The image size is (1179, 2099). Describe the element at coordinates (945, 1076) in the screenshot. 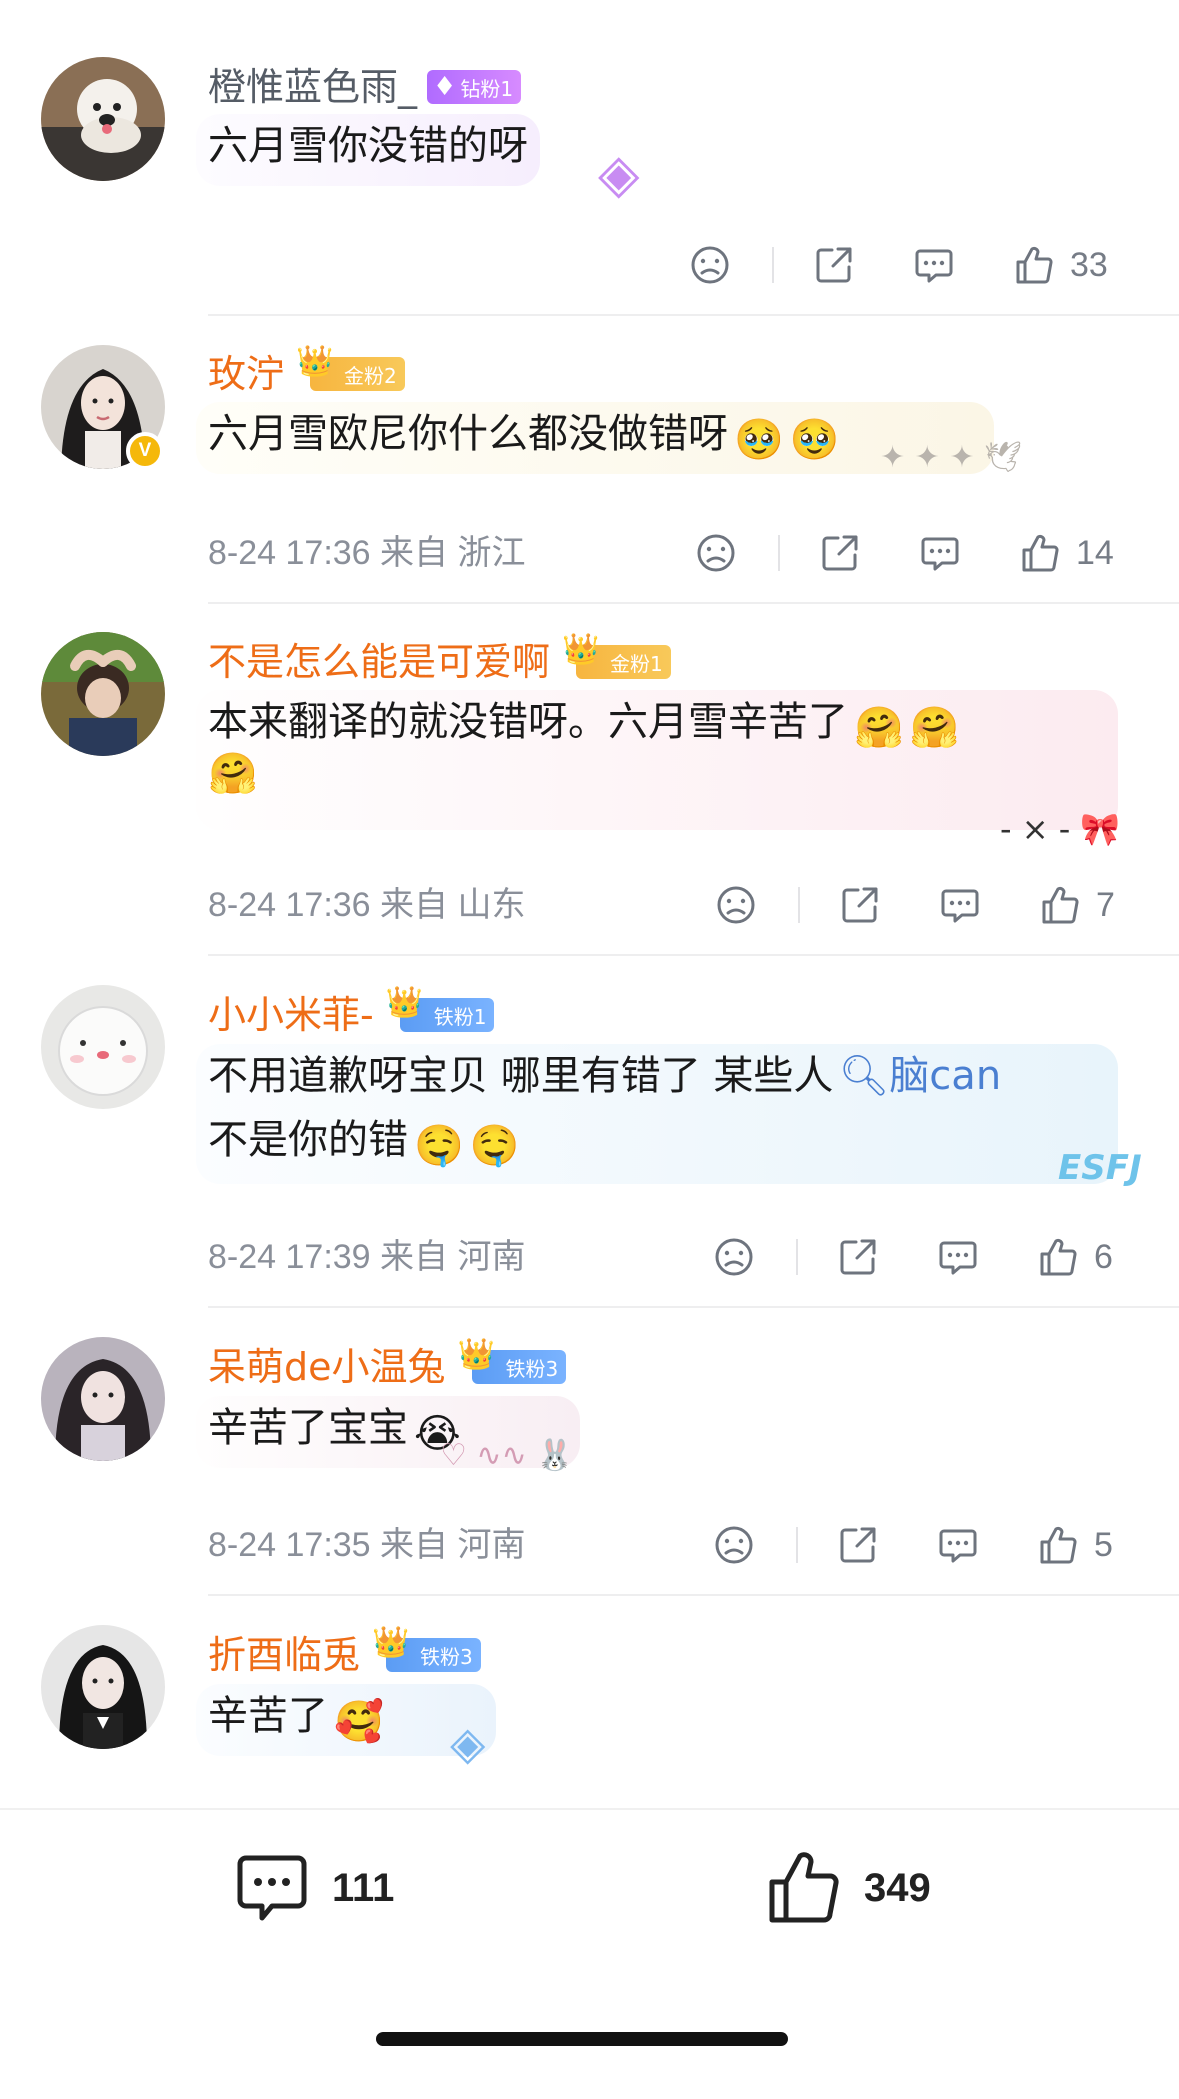

I see `search-link-label: 脑can` at that location.